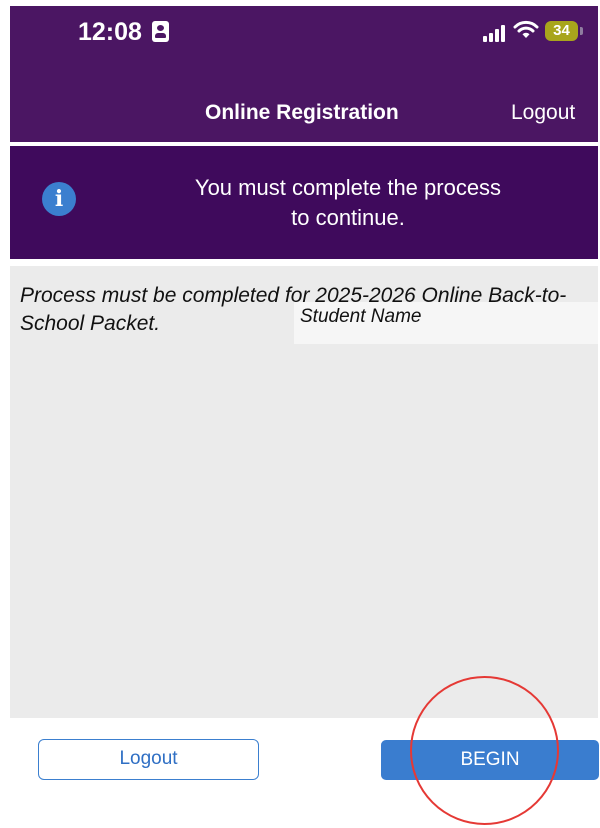 This screenshot has width=600, height=828. I want to click on wifi-icon, so click(526, 29).